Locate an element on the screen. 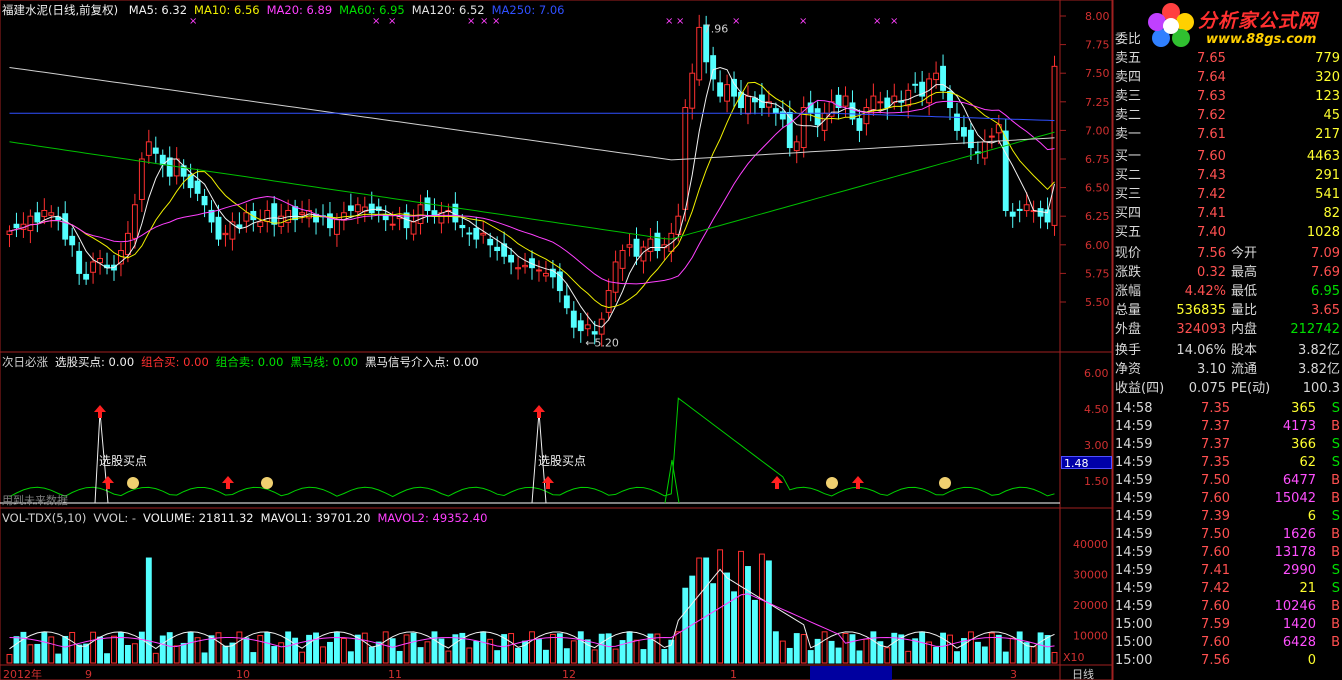 The image size is (1342, 680). stat-label: 总量 is located at coordinates (1128, 310).